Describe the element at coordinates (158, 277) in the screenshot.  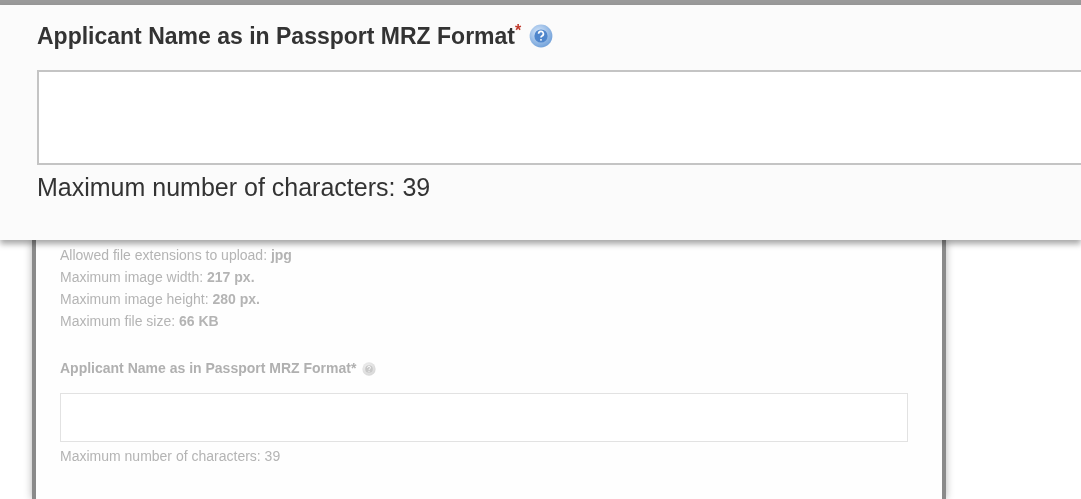
I see `upload-rule: Maximum image width: 217 px.` at that location.